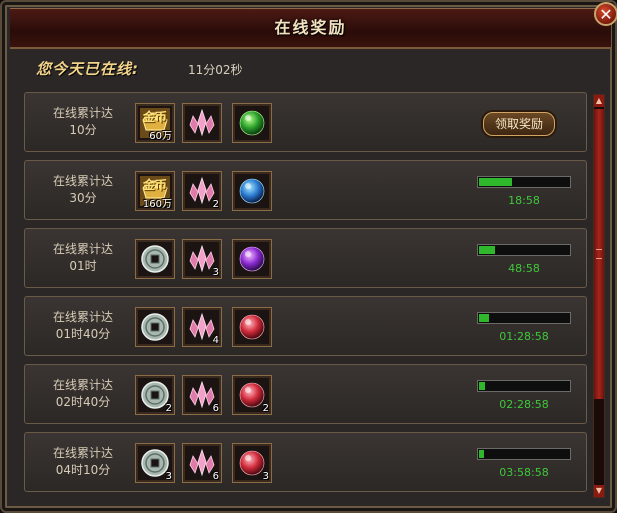  I want to click on reward-requirement: 在线累计达 01时40分, so click(83, 326).